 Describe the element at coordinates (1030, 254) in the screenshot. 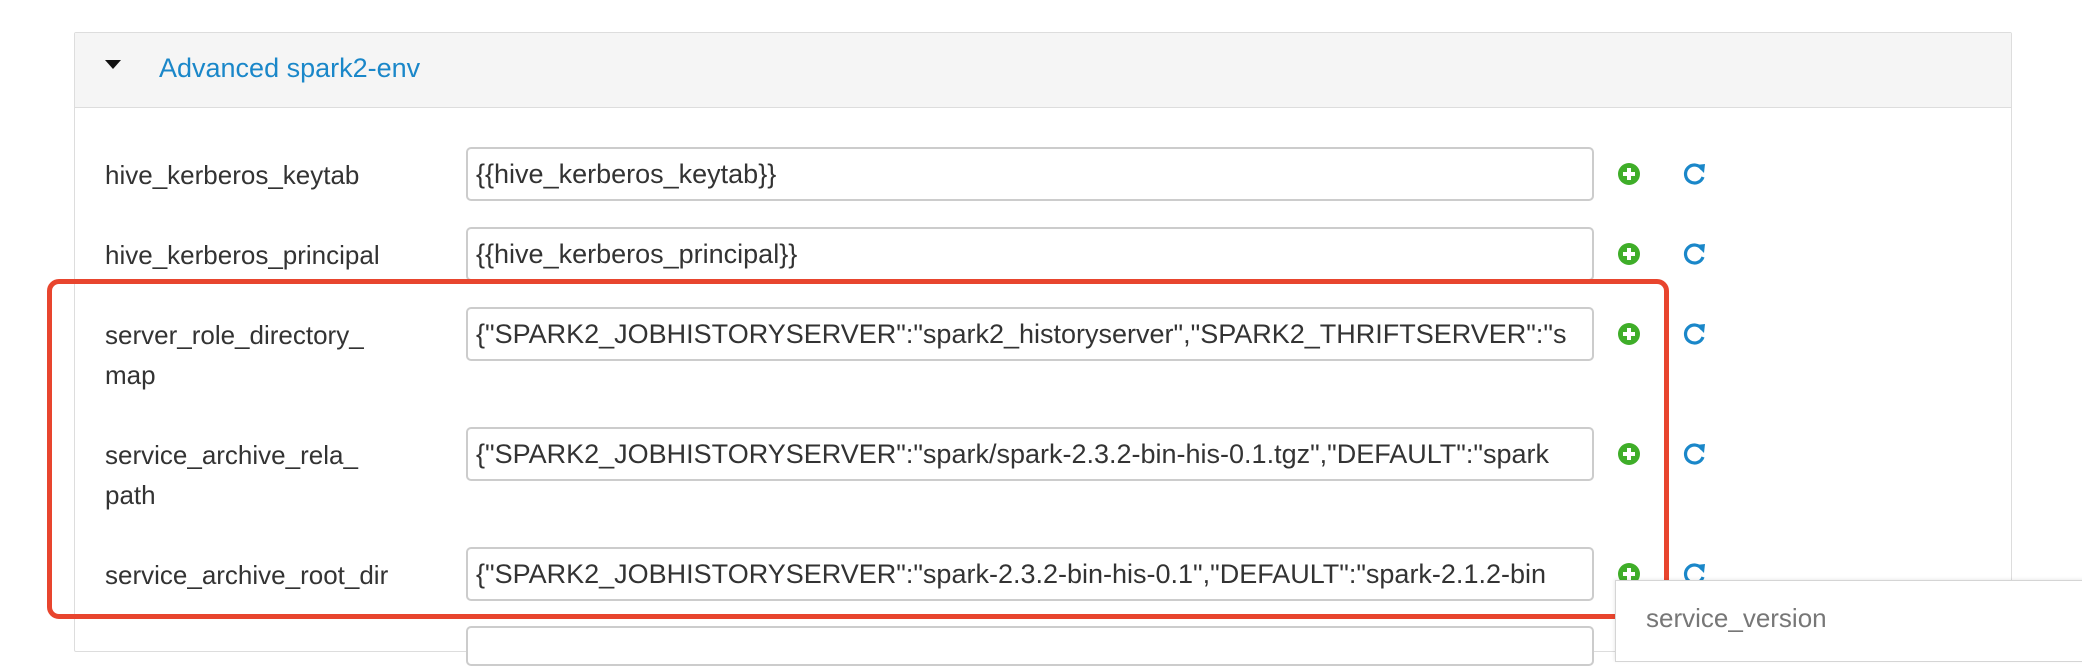

I see `config-value-input: {{hive_kerberos_principal}}` at that location.